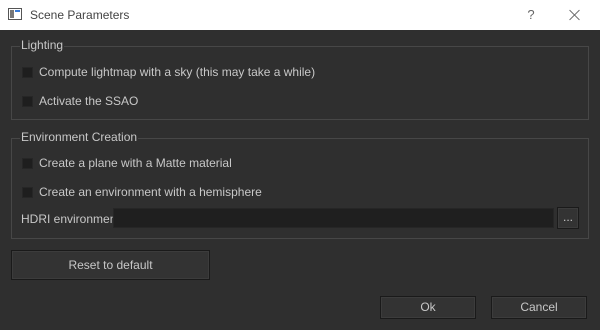  Describe the element at coordinates (531, 15) in the screenshot. I see `help-button: ?` at that location.